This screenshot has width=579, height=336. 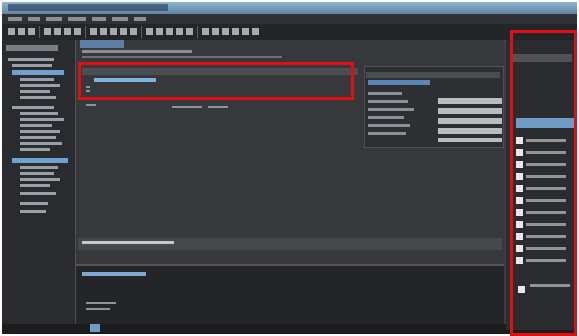 What do you see at coordinates (88, 7) in the screenshot?
I see `window-title` at bounding box center [88, 7].